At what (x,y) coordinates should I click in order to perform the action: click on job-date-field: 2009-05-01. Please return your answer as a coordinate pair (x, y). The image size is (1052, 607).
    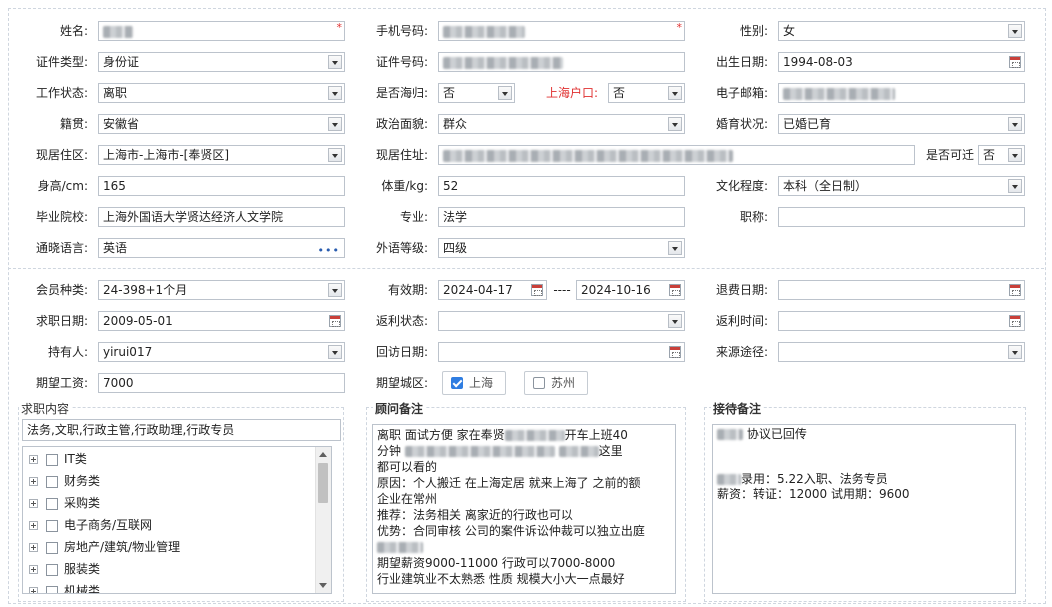
    Looking at the image, I should click on (221, 321).